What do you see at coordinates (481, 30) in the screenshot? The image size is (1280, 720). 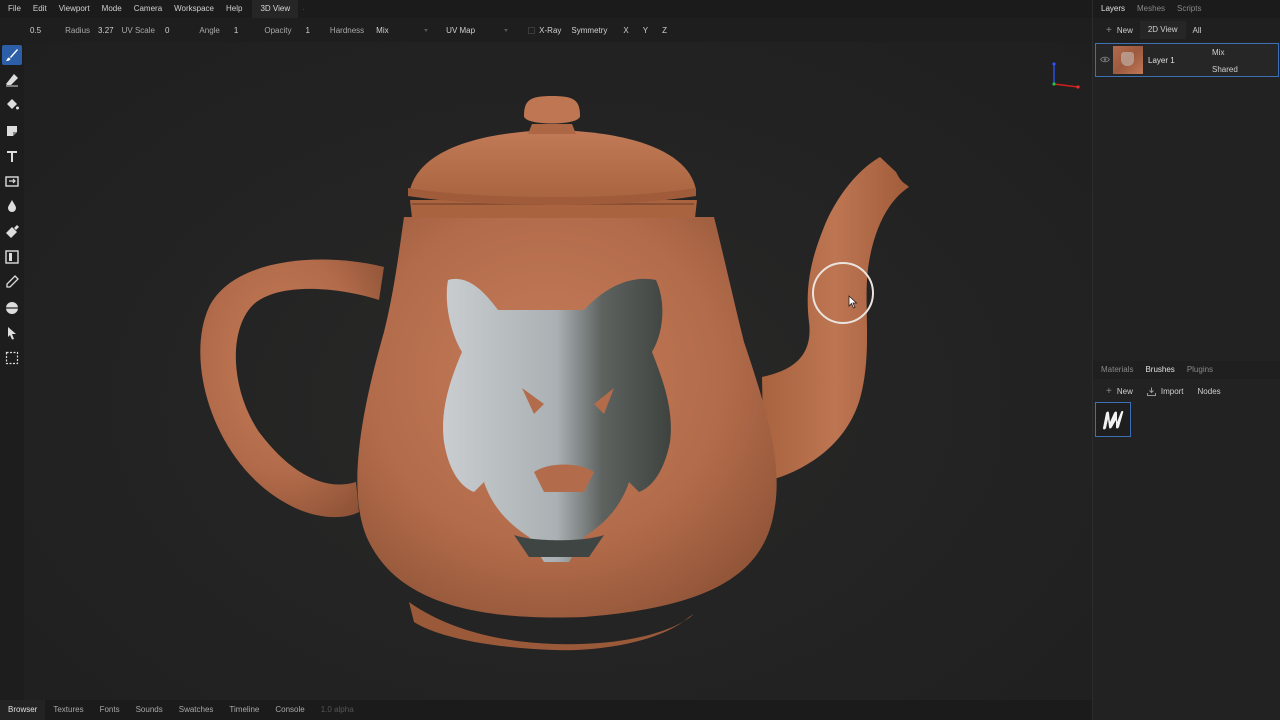 I see `paint-mode-select: UV Map` at bounding box center [481, 30].